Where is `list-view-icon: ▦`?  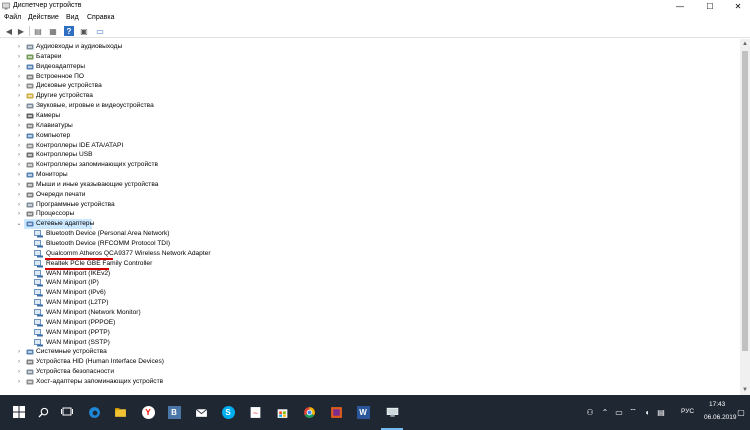
list-view-icon: ▦ is located at coordinates (53, 31).